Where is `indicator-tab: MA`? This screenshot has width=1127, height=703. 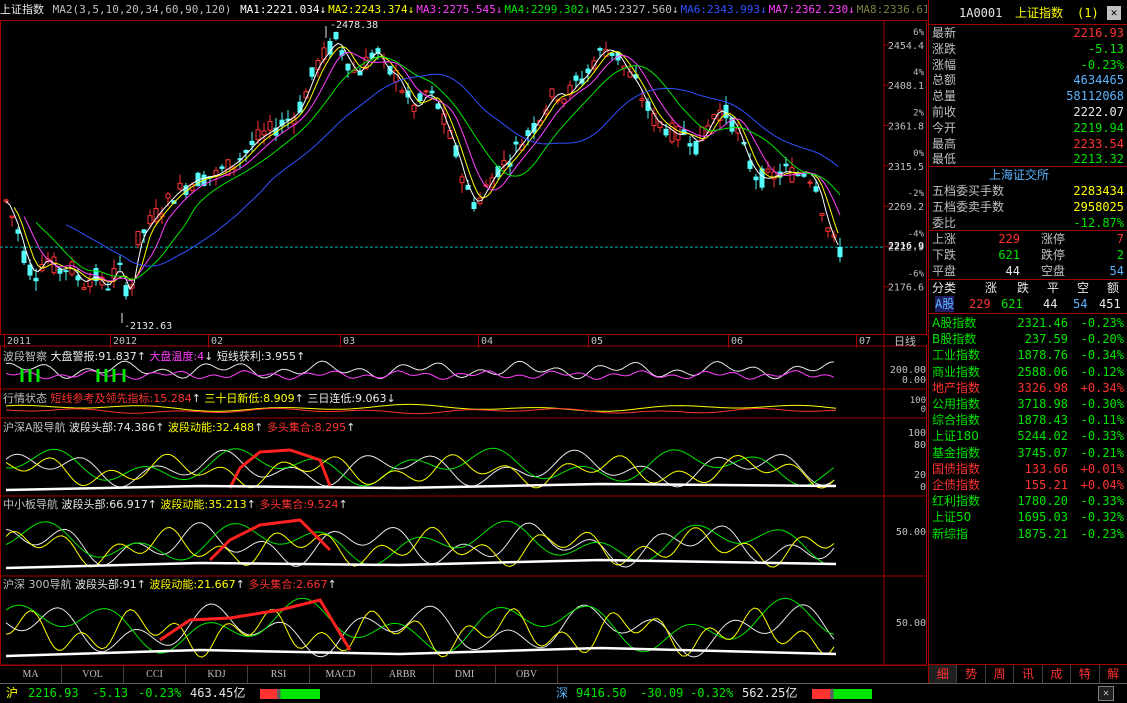 indicator-tab: MA is located at coordinates (31, 674).